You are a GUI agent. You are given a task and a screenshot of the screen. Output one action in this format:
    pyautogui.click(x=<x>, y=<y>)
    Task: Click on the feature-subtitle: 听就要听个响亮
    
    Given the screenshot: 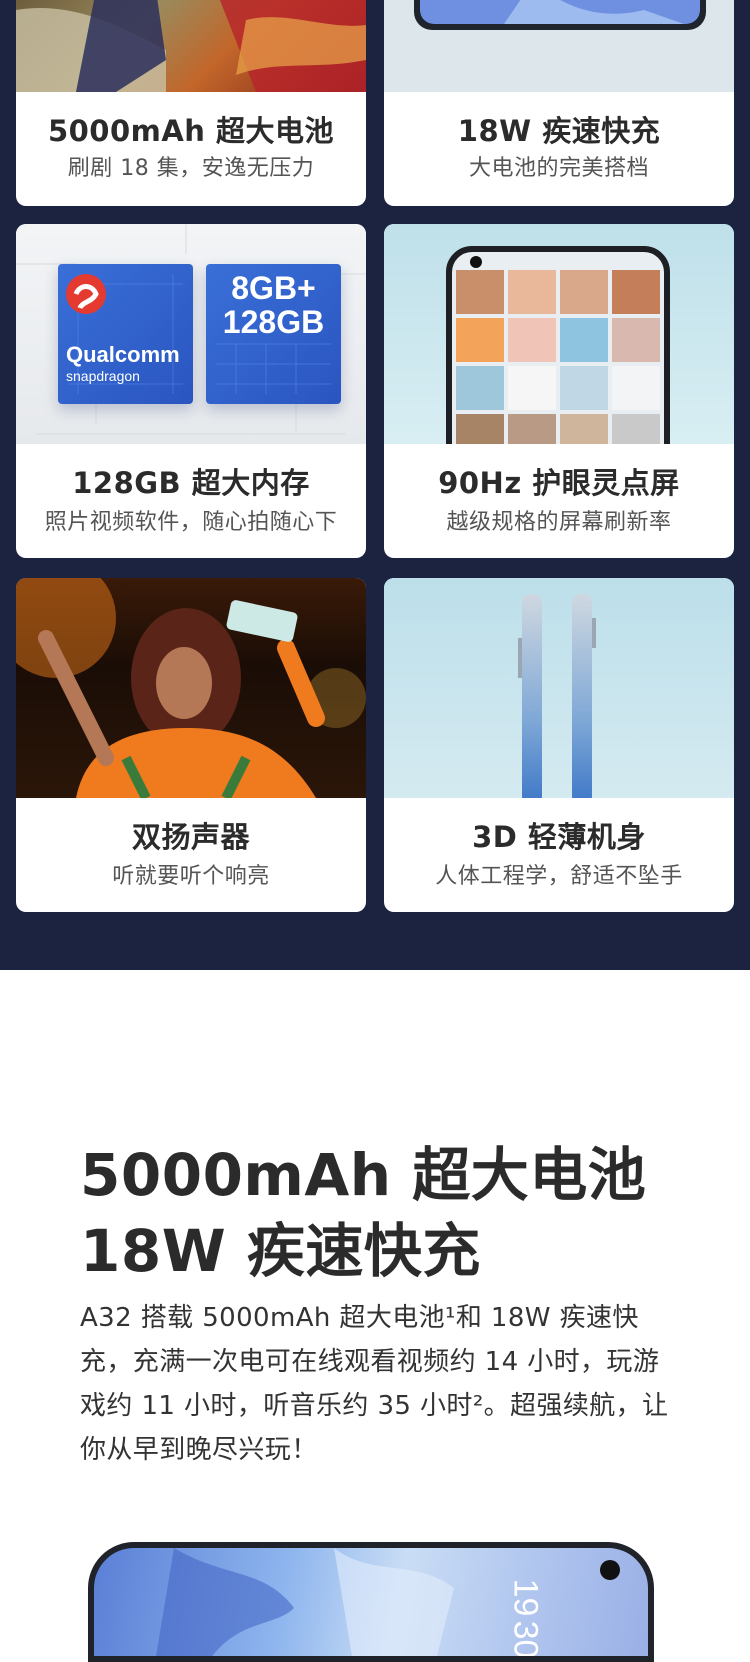 What is the action you would take?
    pyautogui.click(x=191, y=876)
    